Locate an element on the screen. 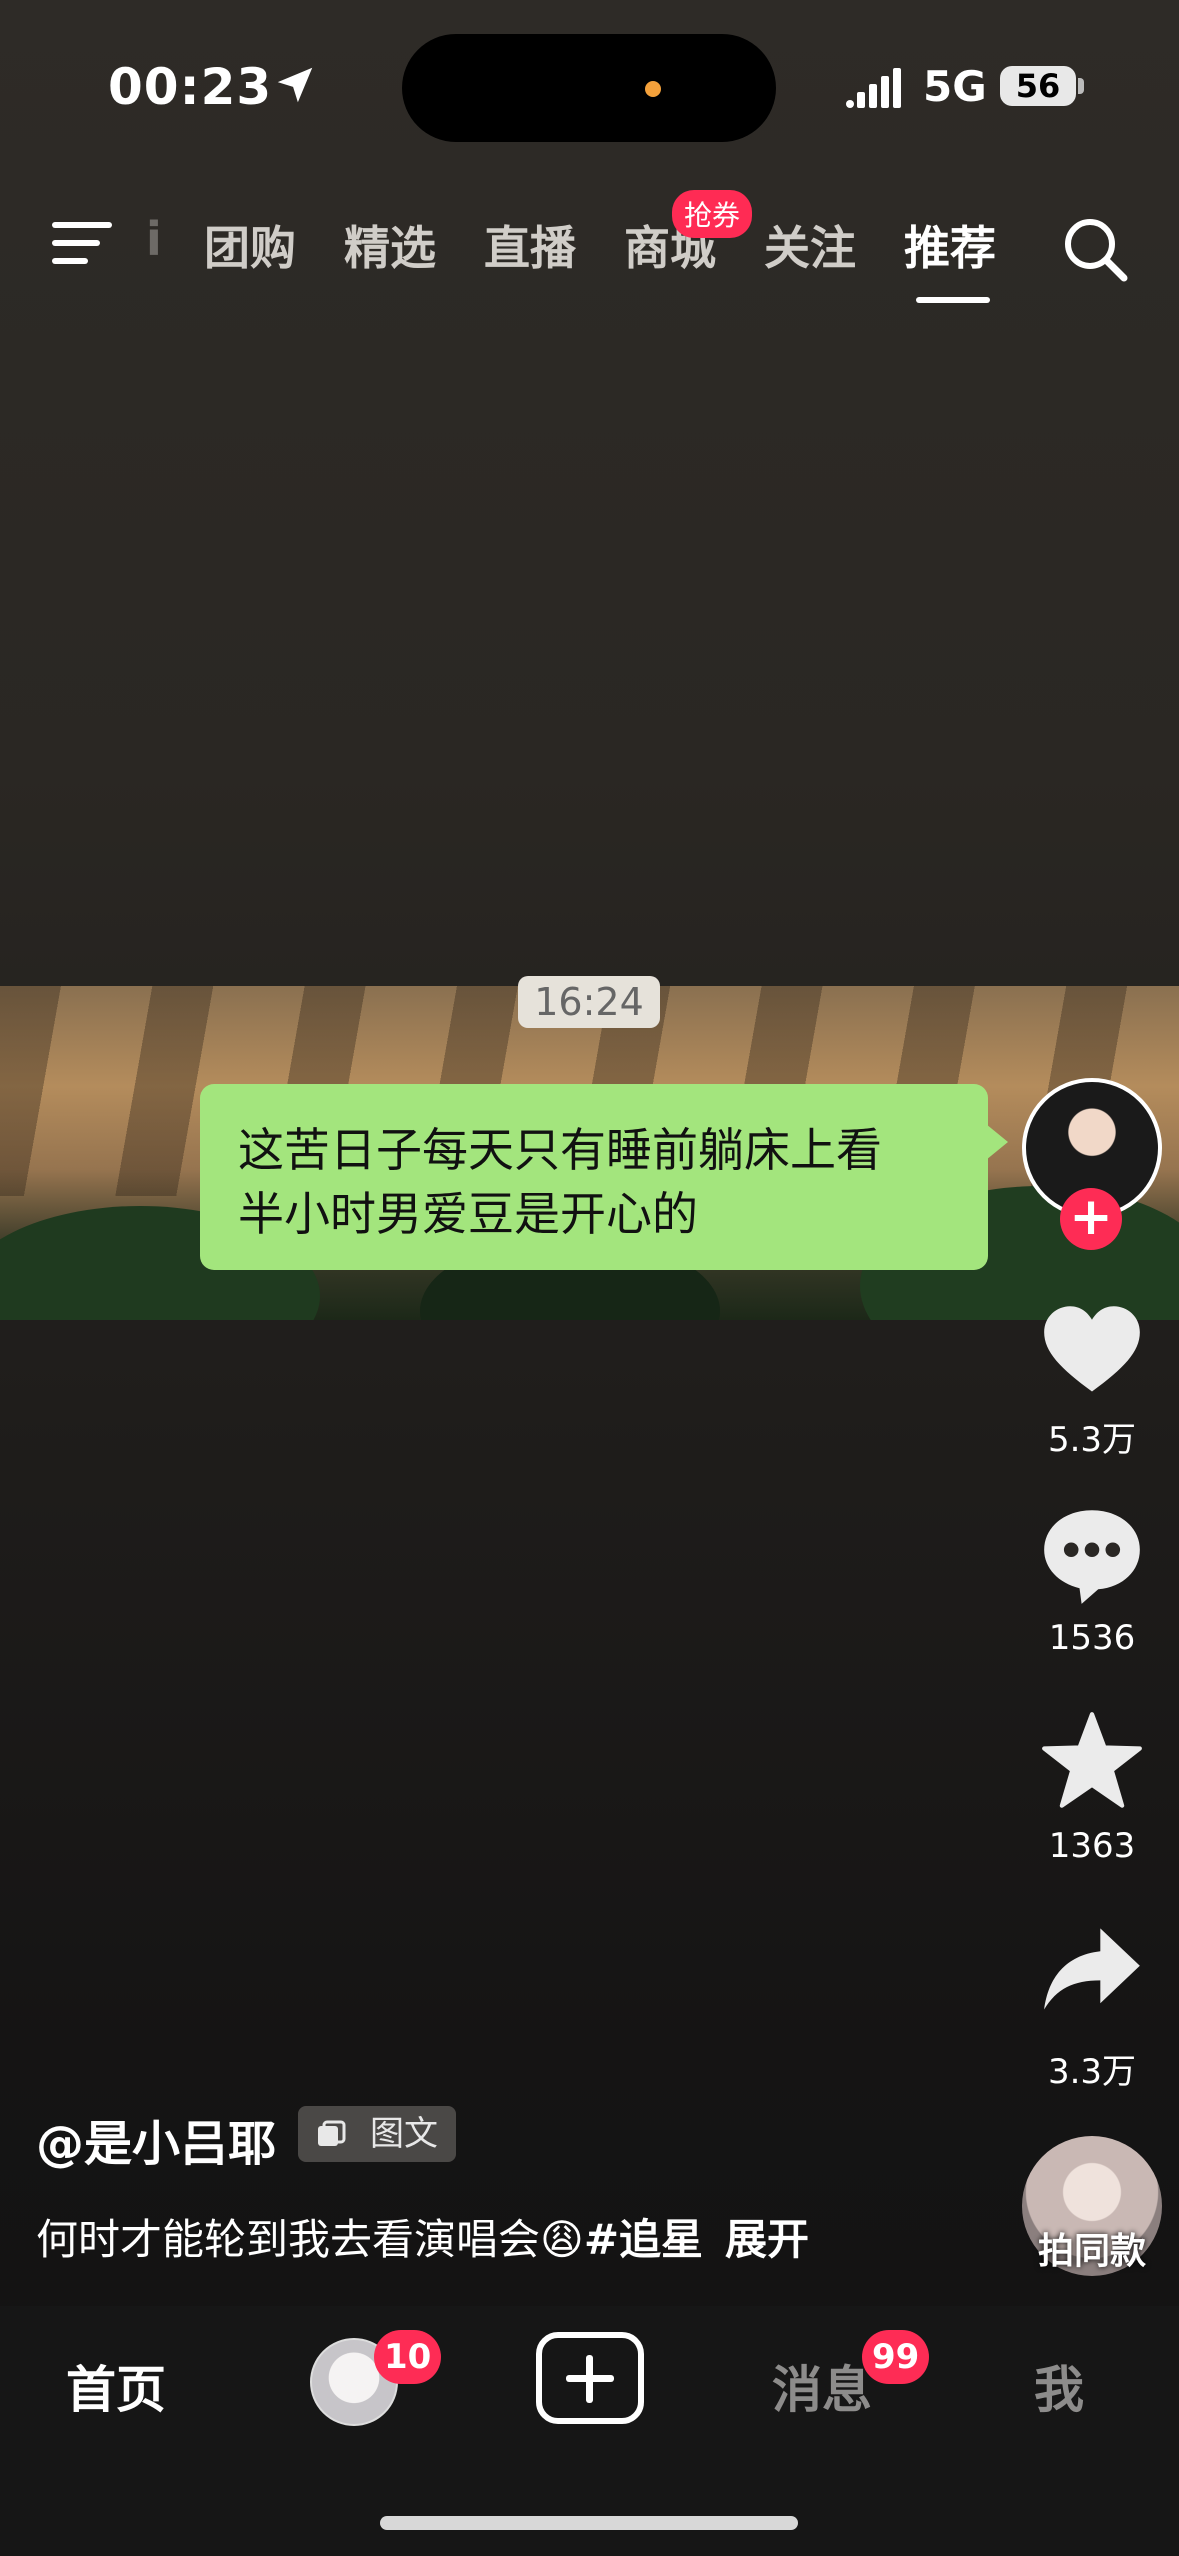  like-heart-icon is located at coordinates (1092, 1352).